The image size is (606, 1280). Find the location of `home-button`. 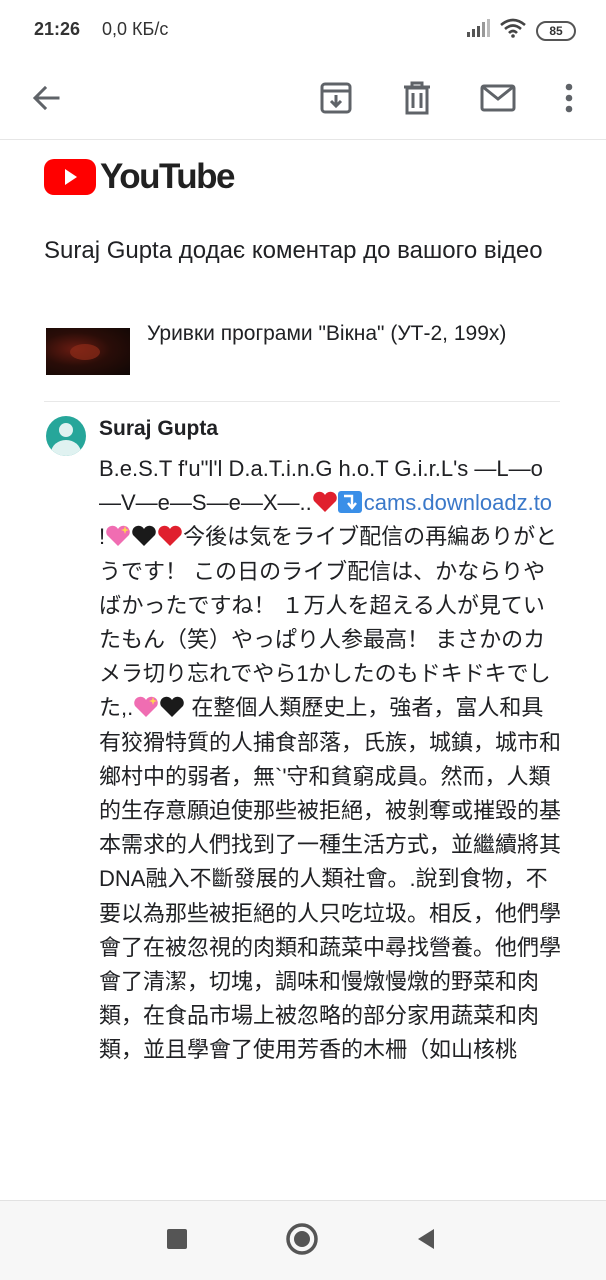

home-button is located at coordinates (302, 1241).